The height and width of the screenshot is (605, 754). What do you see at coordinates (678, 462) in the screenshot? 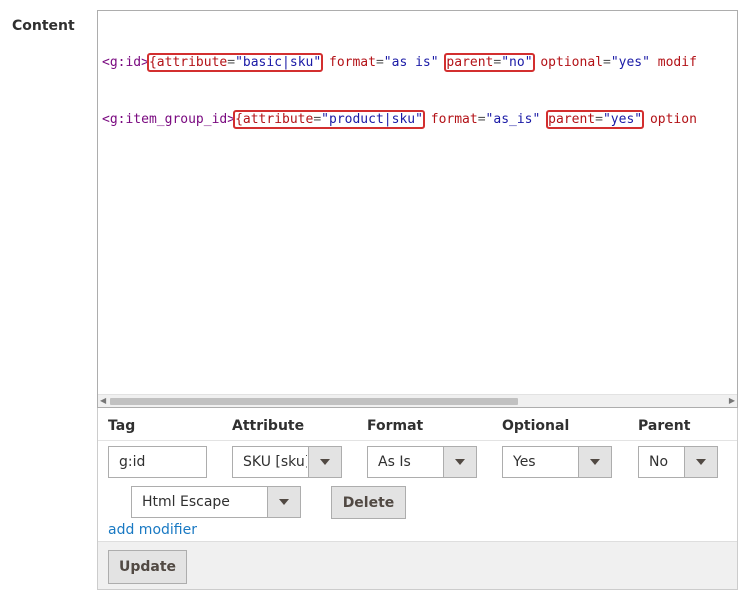
I see `parent-select: No` at bounding box center [678, 462].